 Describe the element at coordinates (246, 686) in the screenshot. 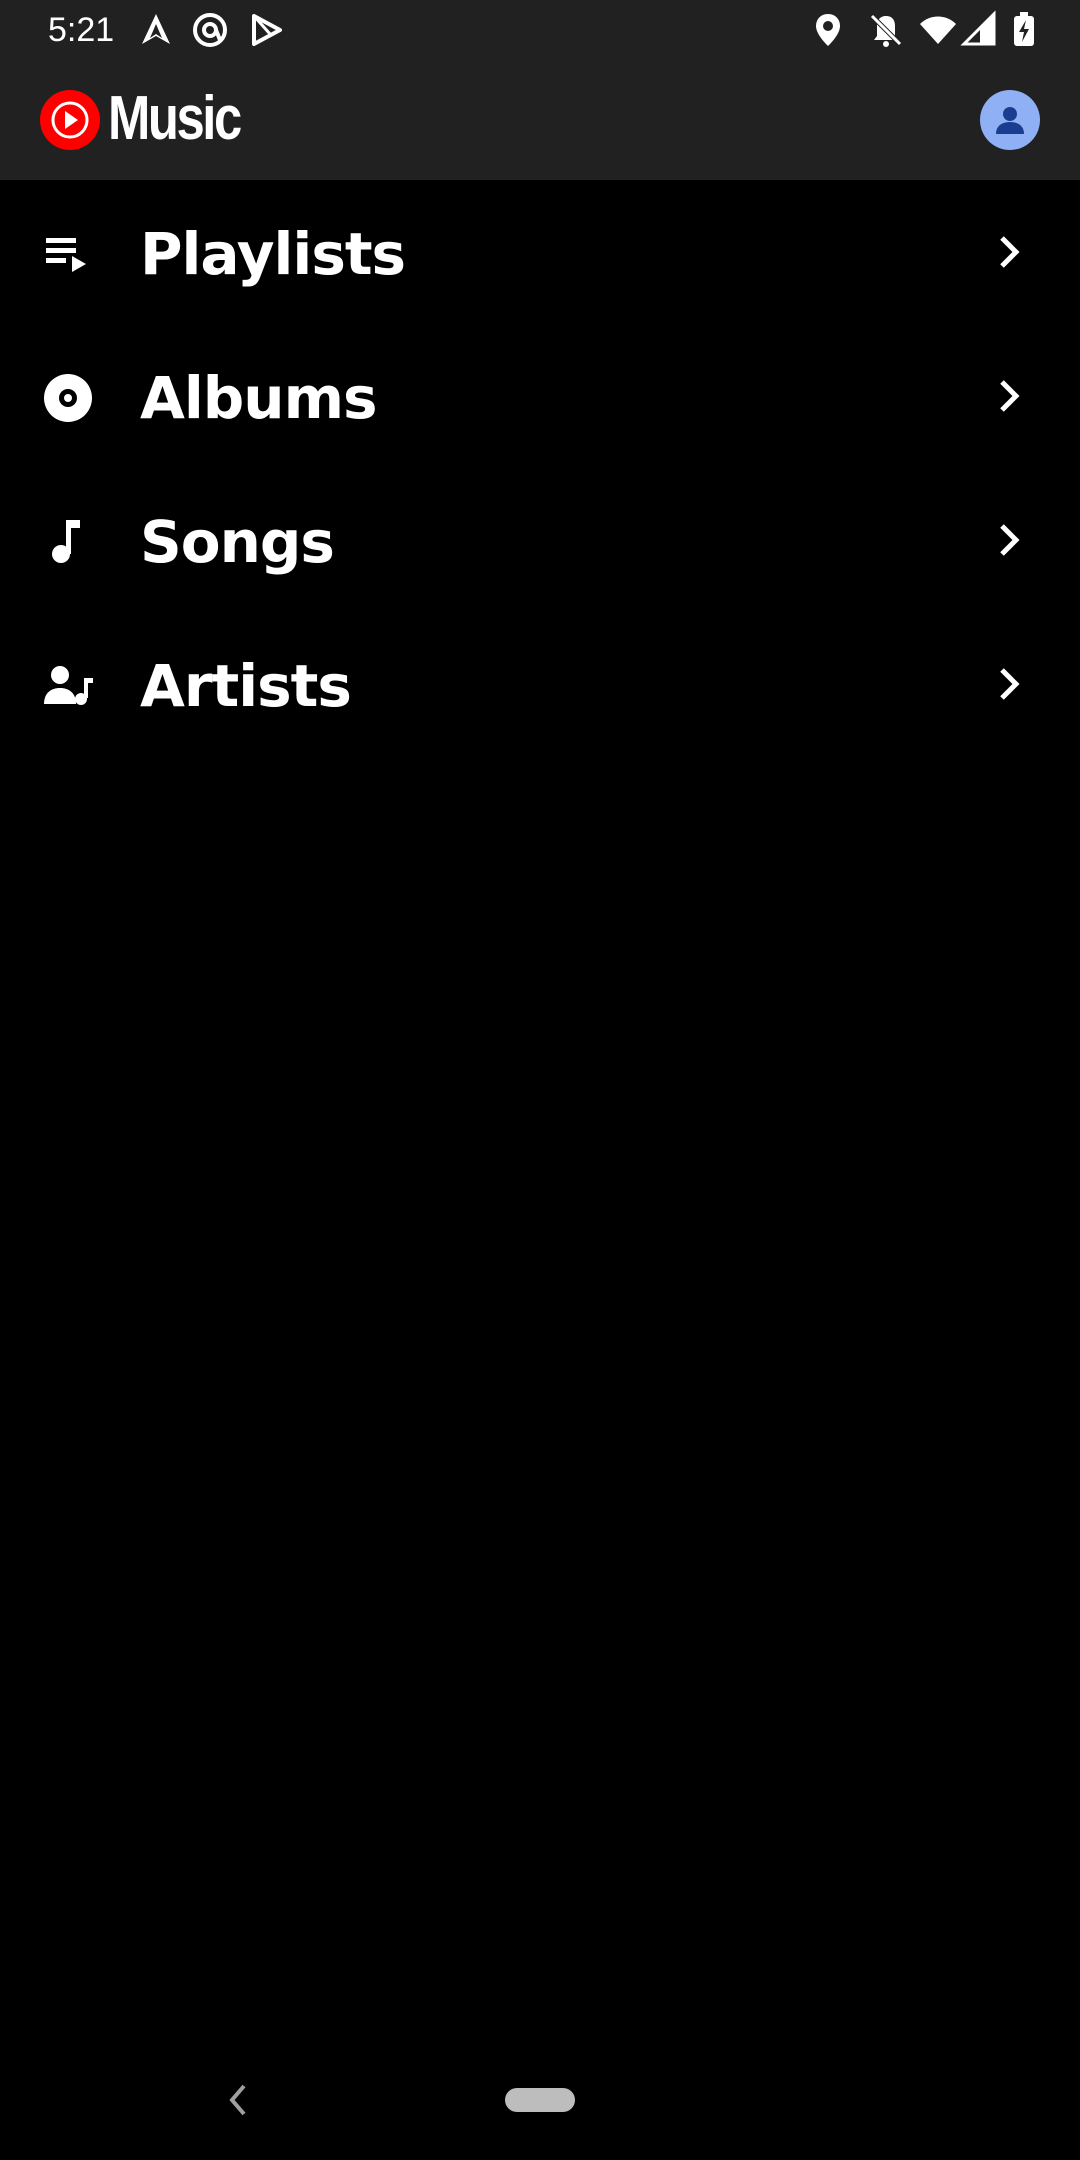

I see `library-item-label: Artists` at that location.